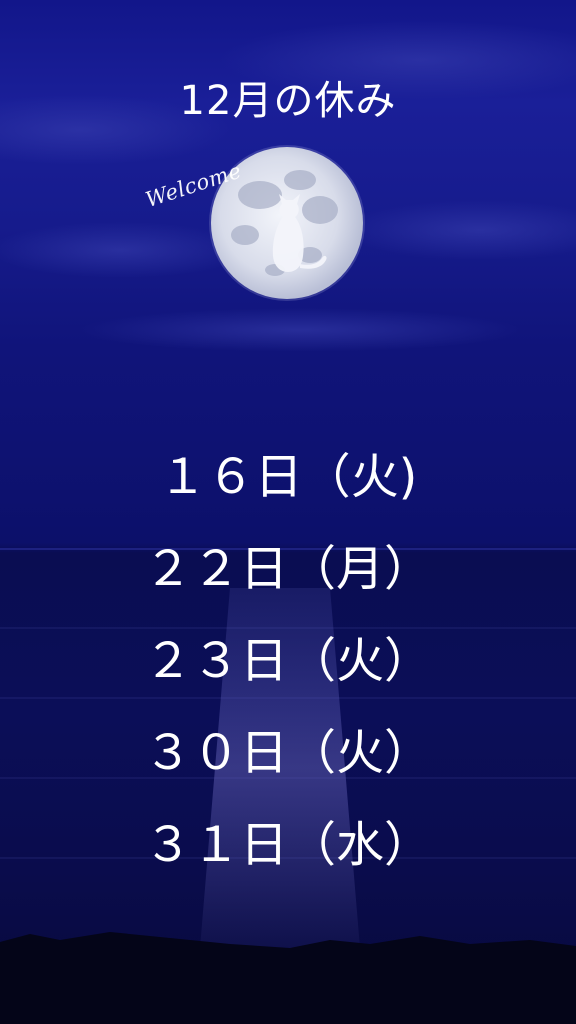 The image size is (576, 1024). Describe the element at coordinates (287, 845) in the screenshot. I see `holiday-date: ３１日（水）` at that location.